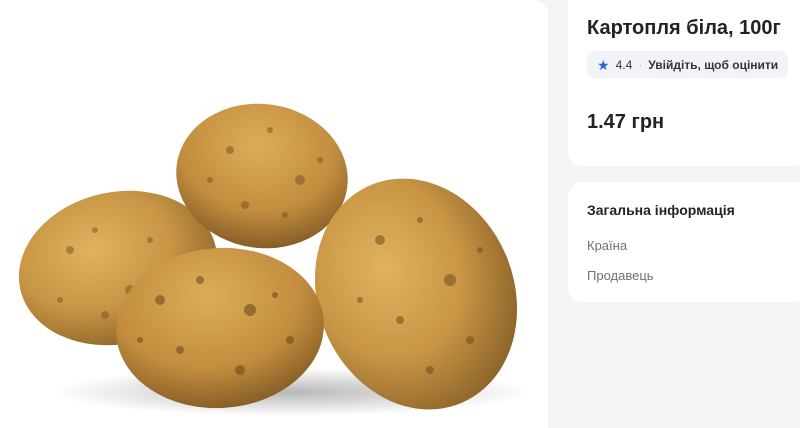 The image size is (800, 428). What do you see at coordinates (661, 210) in the screenshot?
I see `general-info-title: Загальна інформація` at bounding box center [661, 210].